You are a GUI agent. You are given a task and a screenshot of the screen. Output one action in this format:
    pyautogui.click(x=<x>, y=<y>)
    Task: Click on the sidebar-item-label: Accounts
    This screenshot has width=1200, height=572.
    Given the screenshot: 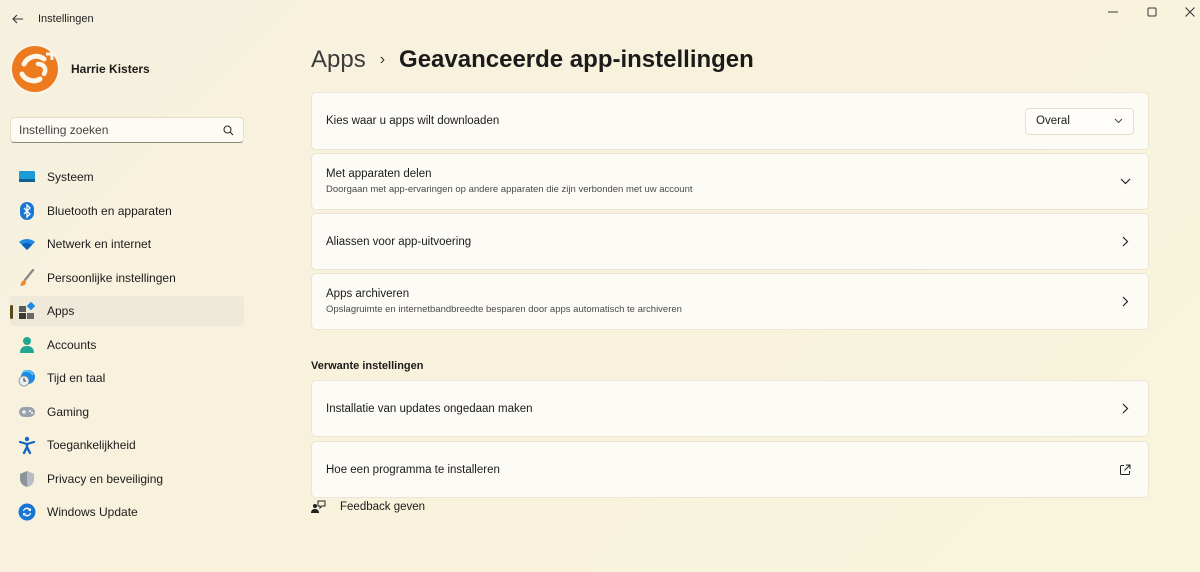 What is the action you would take?
    pyautogui.click(x=72, y=344)
    